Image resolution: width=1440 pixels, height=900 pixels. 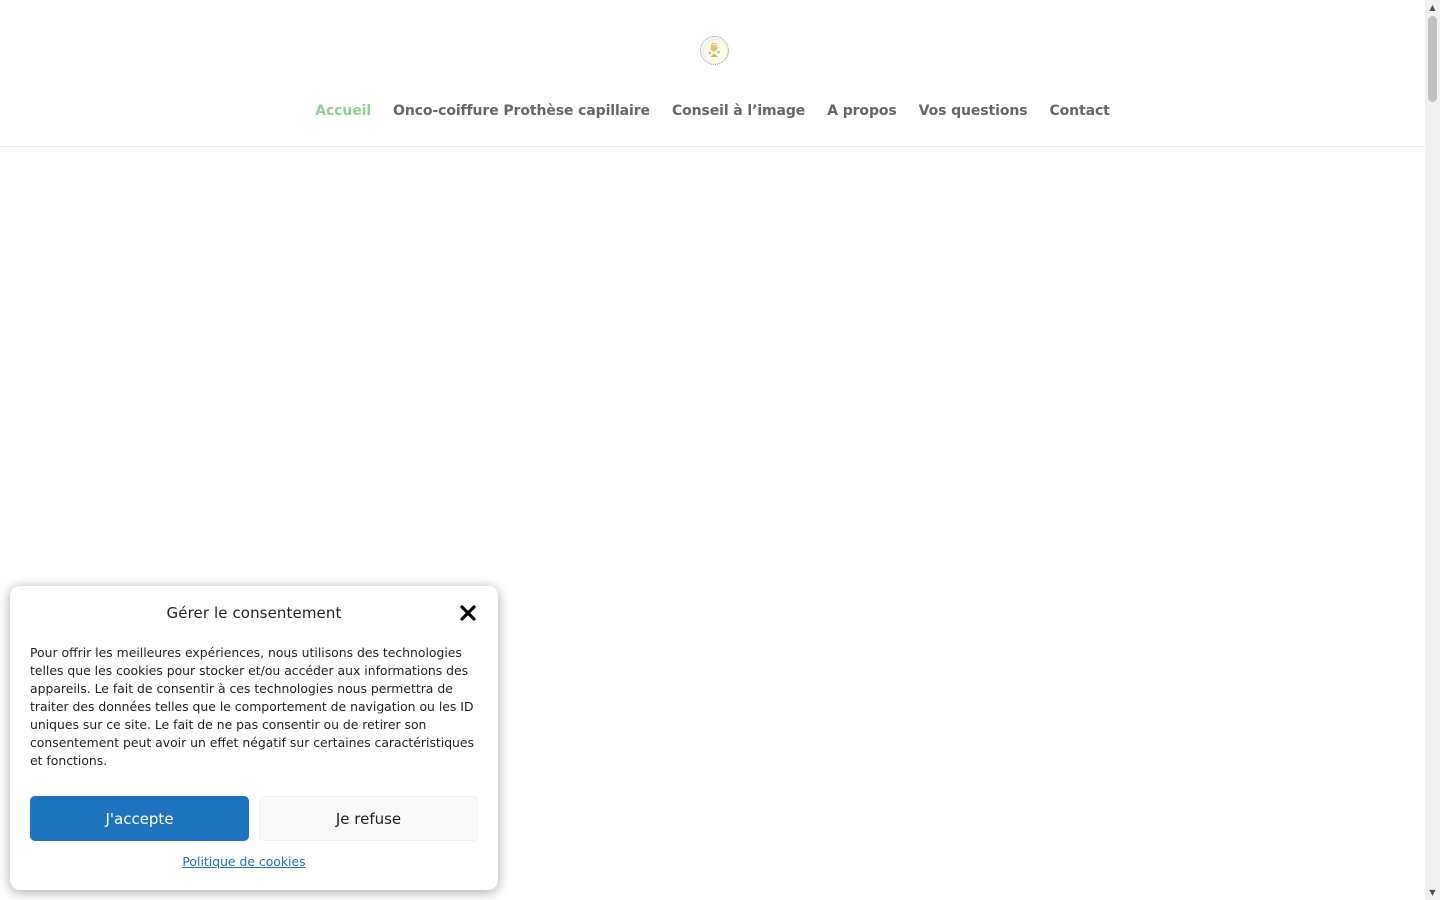 What do you see at coordinates (244, 861) in the screenshot?
I see `cookie-policy-link: Politique de cookies` at bounding box center [244, 861].